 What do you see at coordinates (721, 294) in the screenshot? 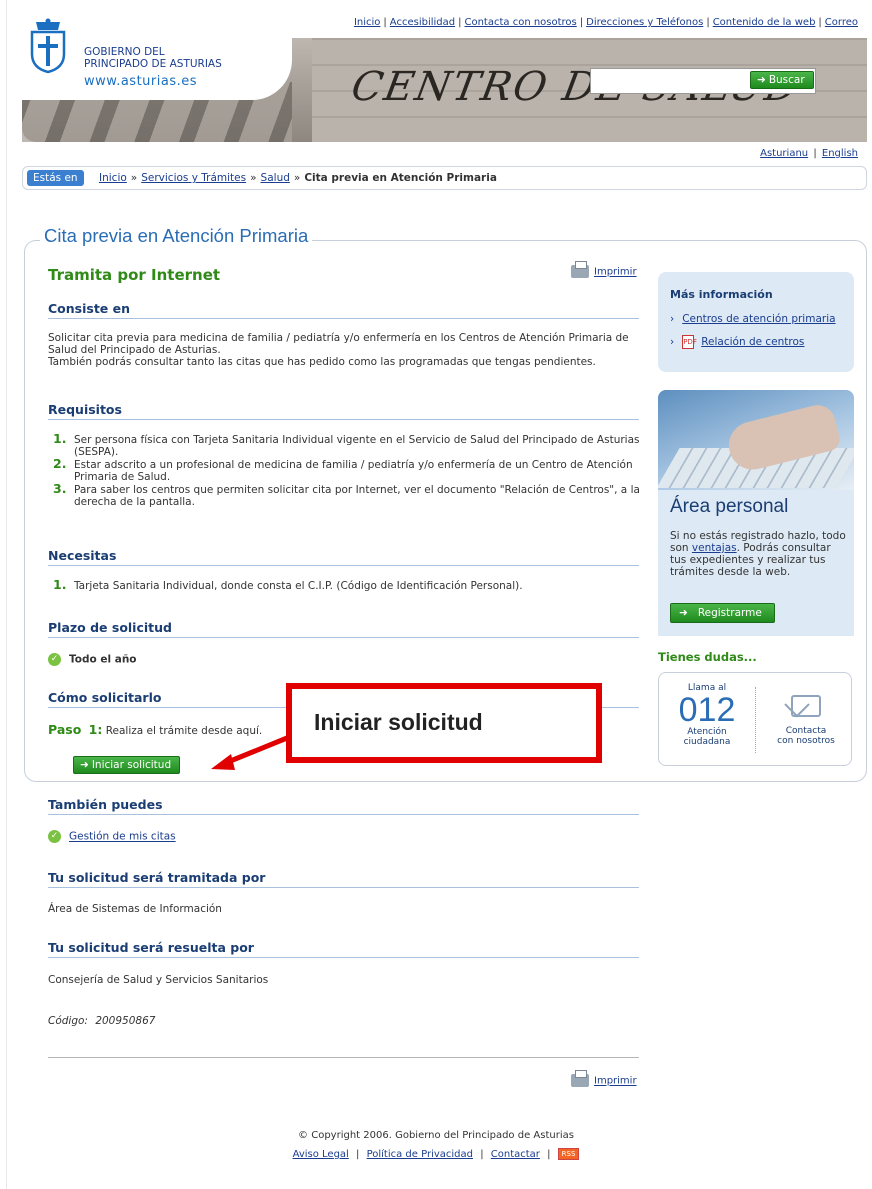
I see `more-info-title: Más información` at bounding box center [721, 294].